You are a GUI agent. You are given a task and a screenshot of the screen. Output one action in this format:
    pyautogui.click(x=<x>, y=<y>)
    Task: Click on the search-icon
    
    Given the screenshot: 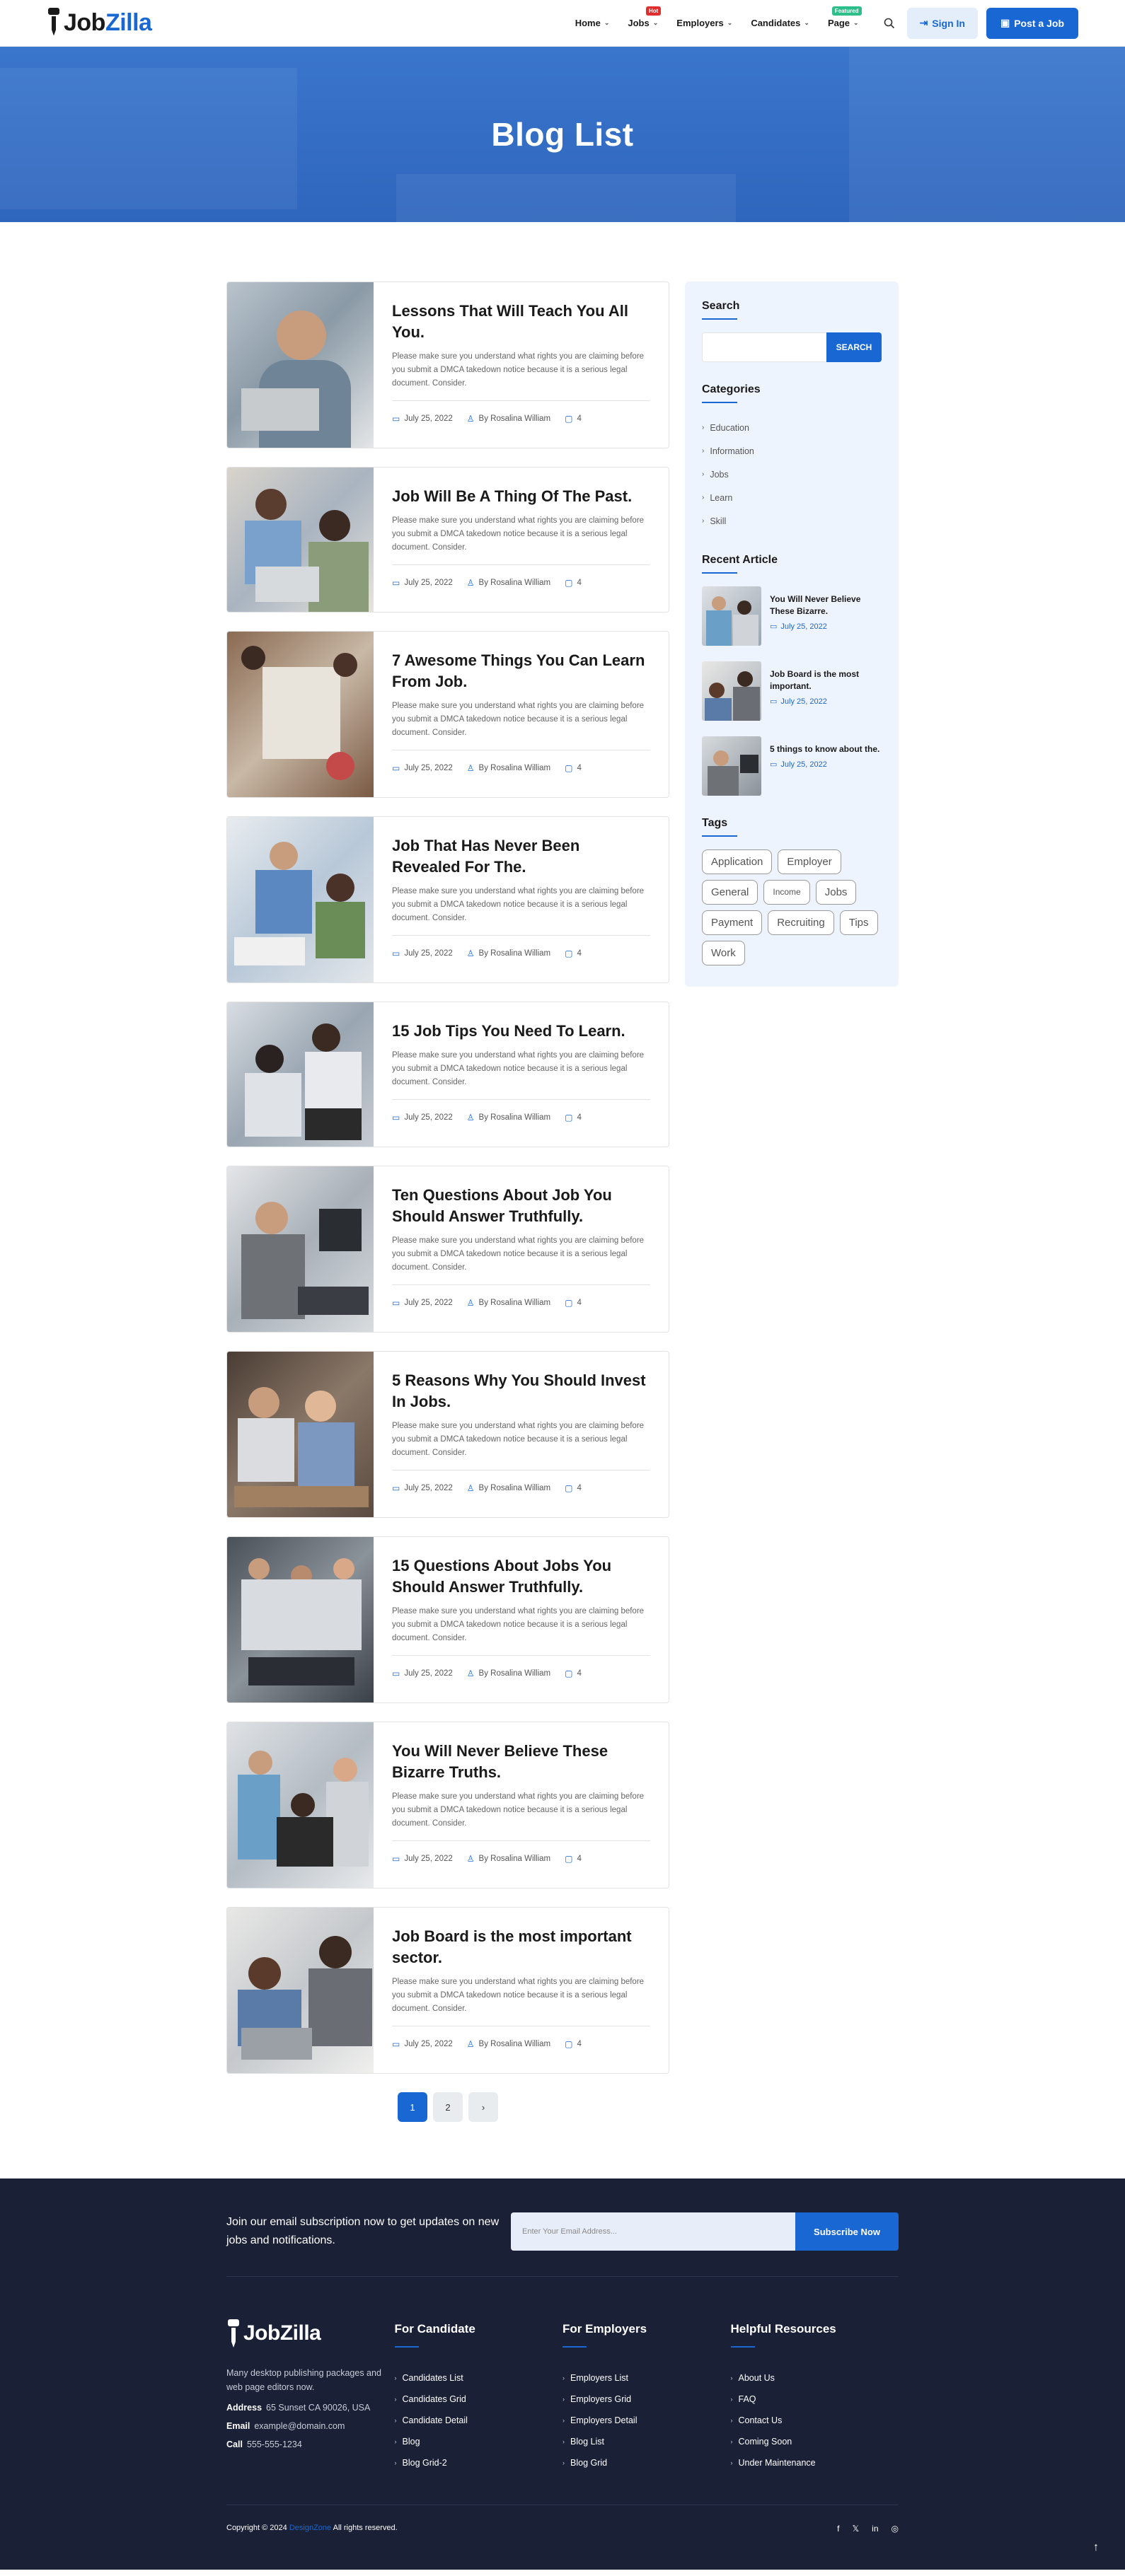 What is the action you would take?
    pyautogui.click(x=889, y=23)
    